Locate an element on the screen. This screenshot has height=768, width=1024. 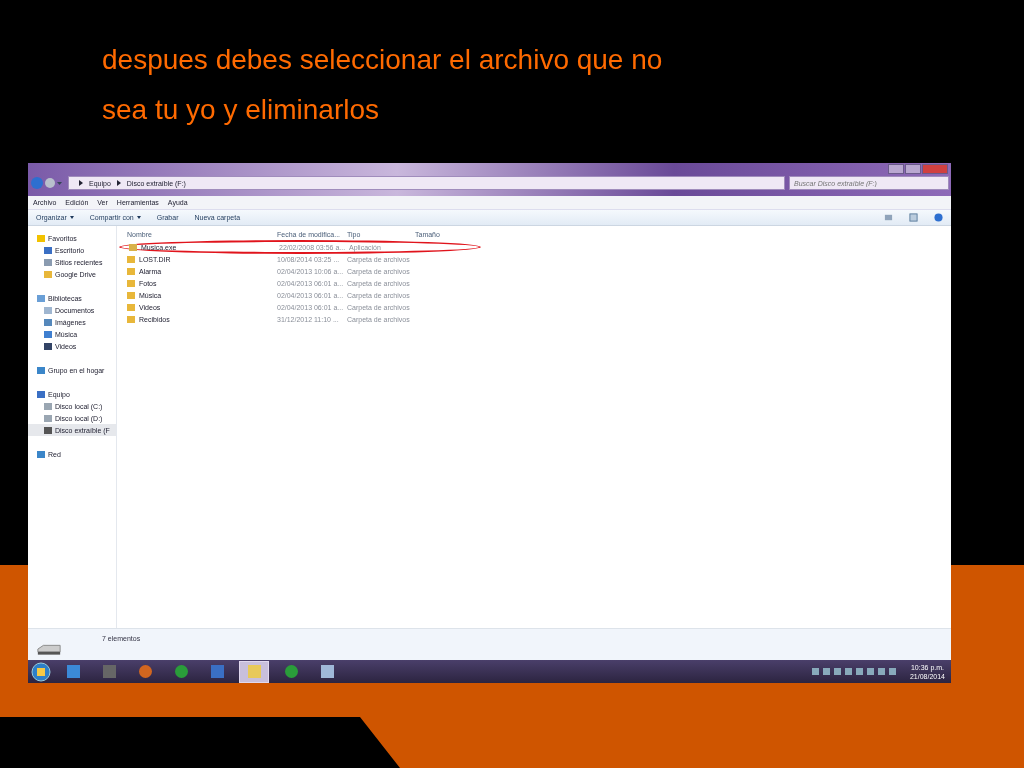
window-controls-icon is located at coordinates (918, 169).